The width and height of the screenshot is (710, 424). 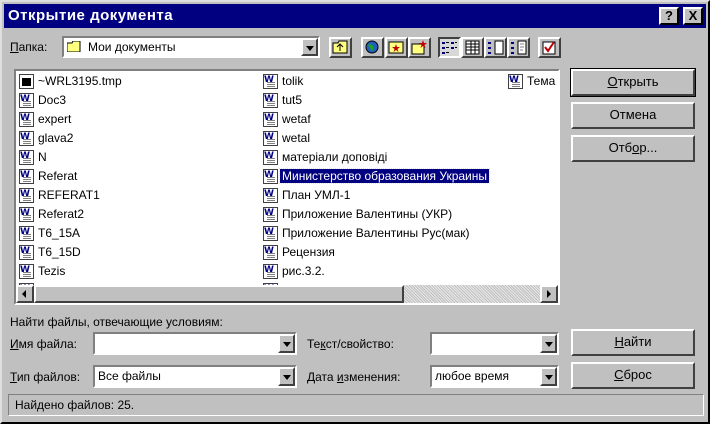 I want to click on search-web-button, so click(x=372, y=47).